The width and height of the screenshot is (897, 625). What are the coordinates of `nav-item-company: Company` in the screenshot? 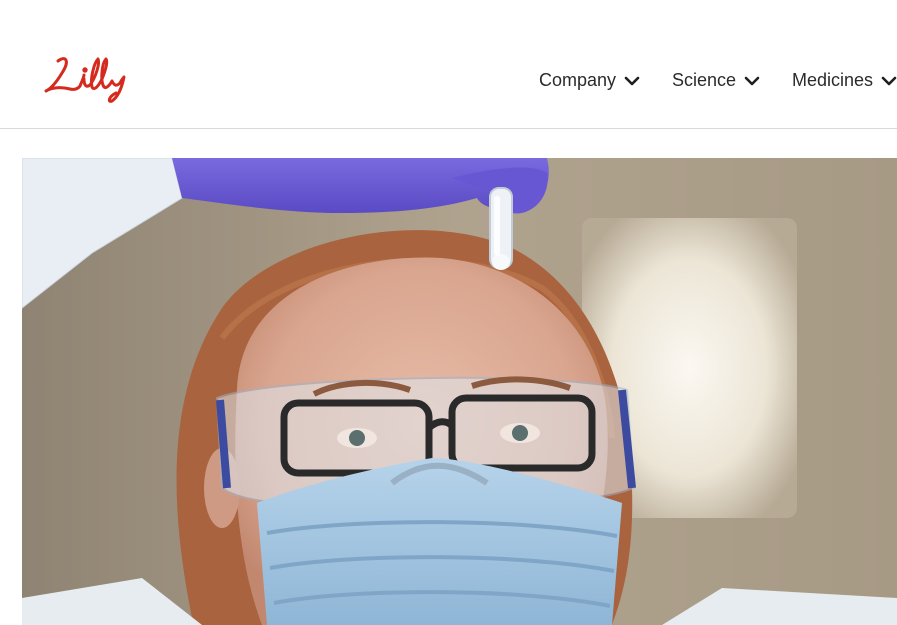 It's located at (589, 80).